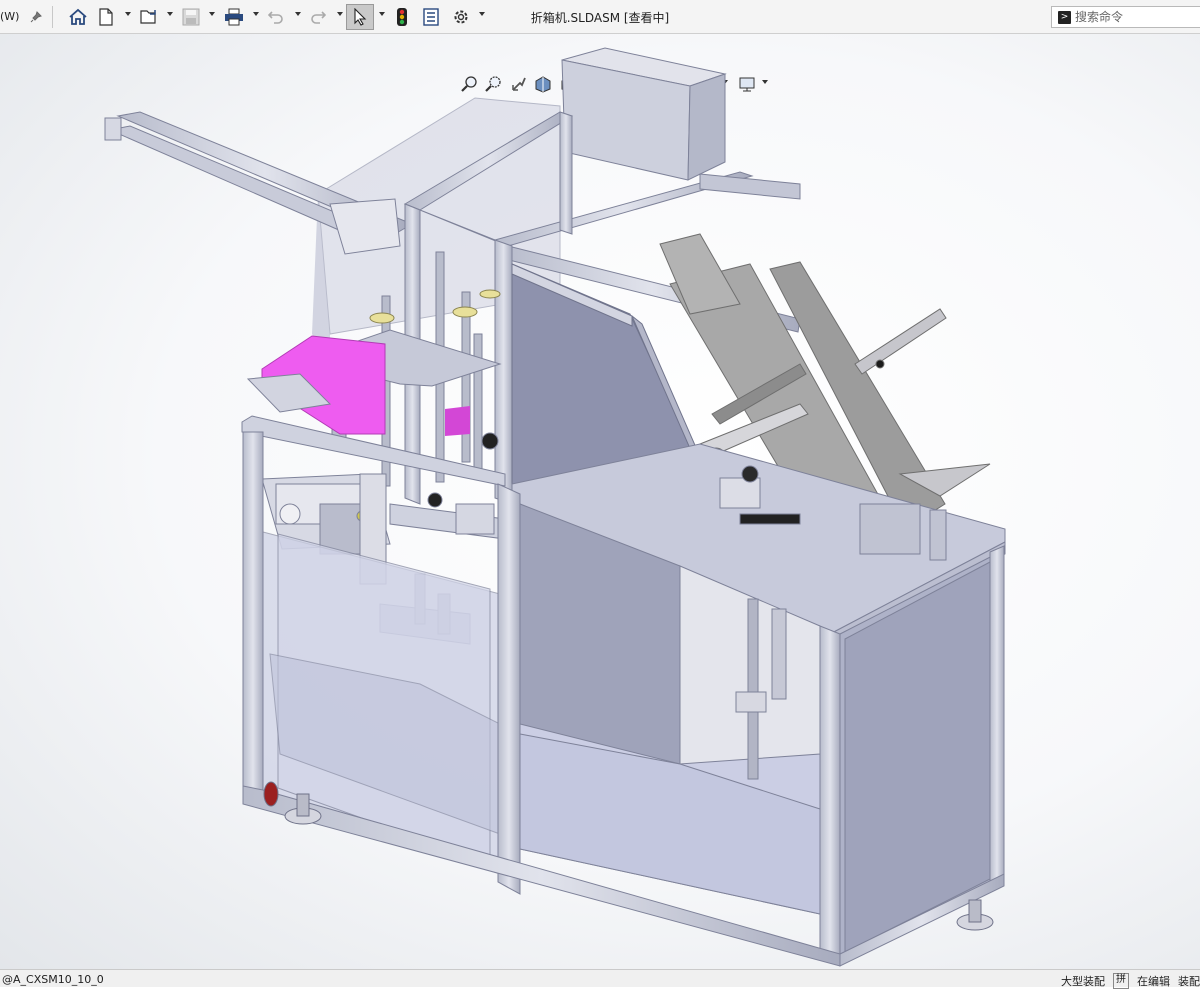  Describe the element at coordinates (106, 17) in the screenshot. I see `new-document-icon` at that location.